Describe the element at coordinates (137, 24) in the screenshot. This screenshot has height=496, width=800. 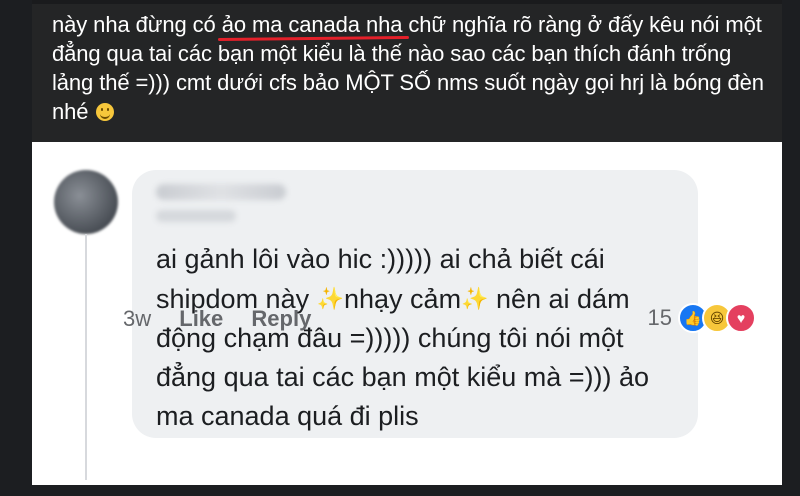
I see `post-text-before: này nha đừng có` at that location.